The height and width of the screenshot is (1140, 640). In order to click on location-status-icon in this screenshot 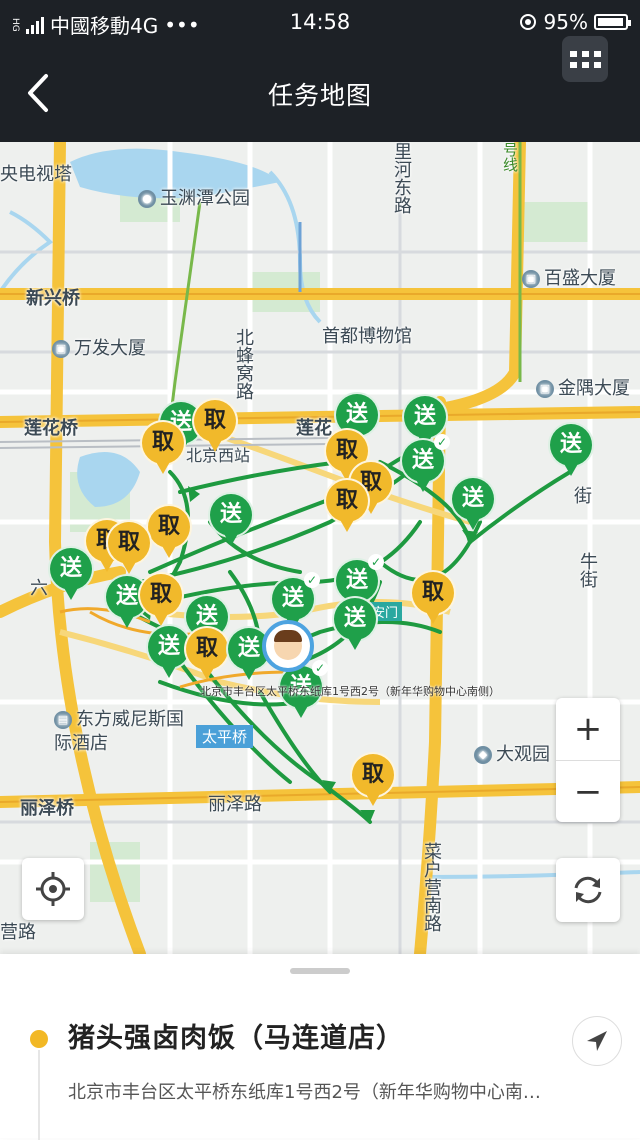, I will do `click(527, 22)`.